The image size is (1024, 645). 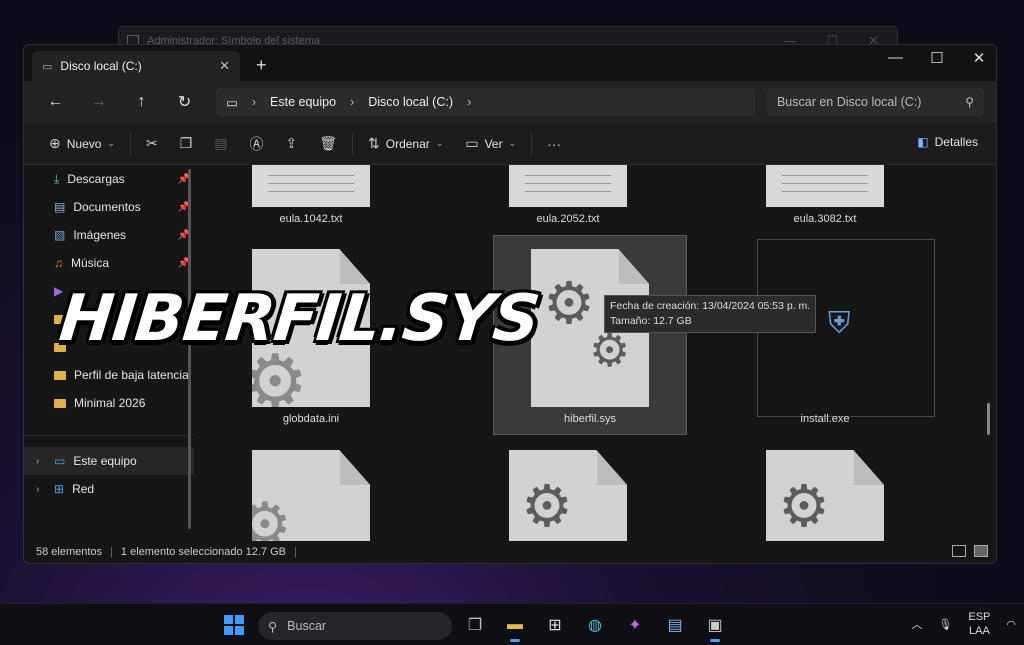 I want to click on scissors-icon: ✂, so click(x=151, y=143).